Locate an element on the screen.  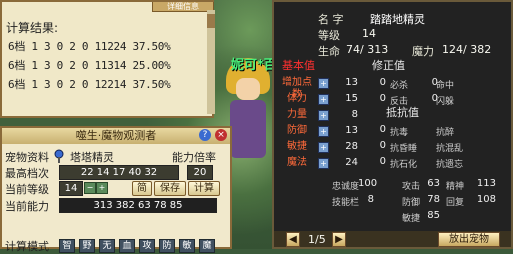
recover-label: 回复 is located at coordinates (455, 203).